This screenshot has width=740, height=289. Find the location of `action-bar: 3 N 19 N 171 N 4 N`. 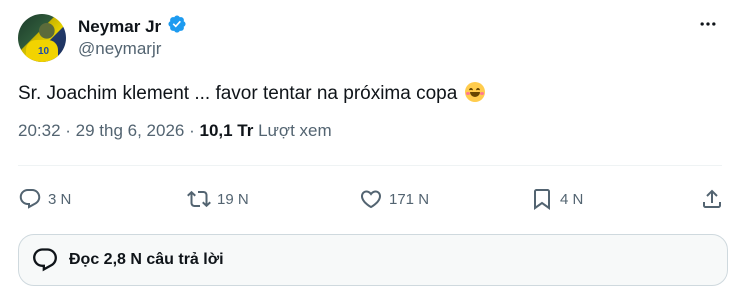

action-bar: 3 N 19 N 171 N 4 N is located at coordinates (370, 199).